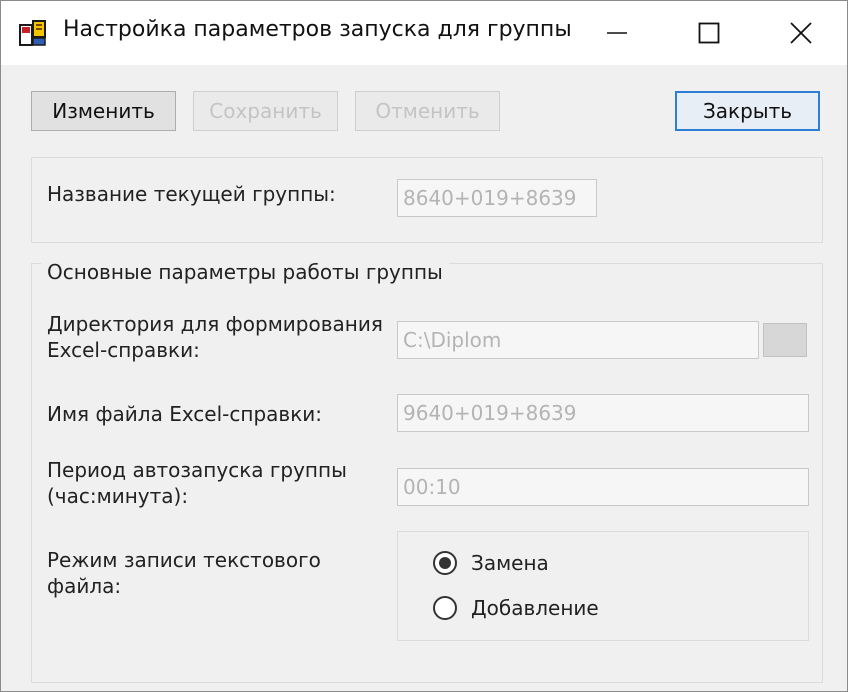 The width and height of the screenshot is (848, 692). Describe the element at coordinates (785, 340) in the screenshot. I see `folder-browse-button` at that location.